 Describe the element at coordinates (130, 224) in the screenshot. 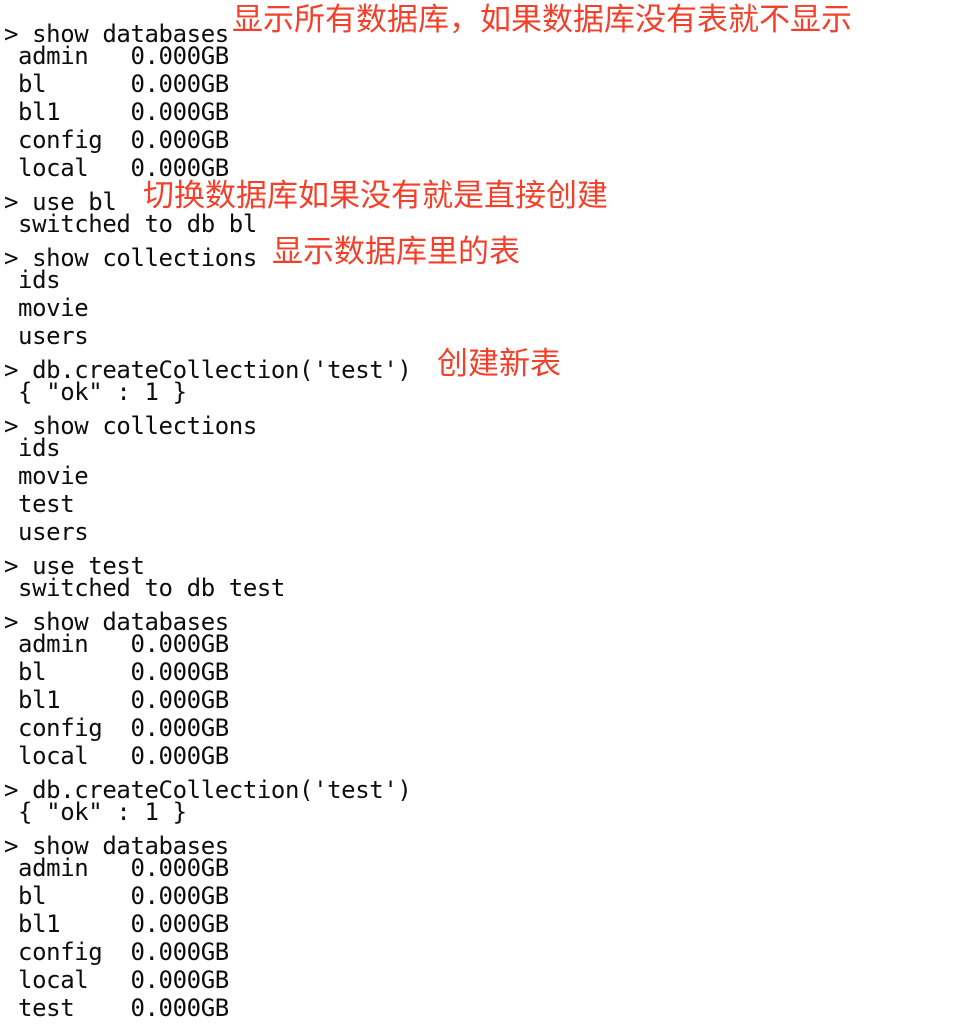

I see `terminal-result-text: switched to db bl` at that location.